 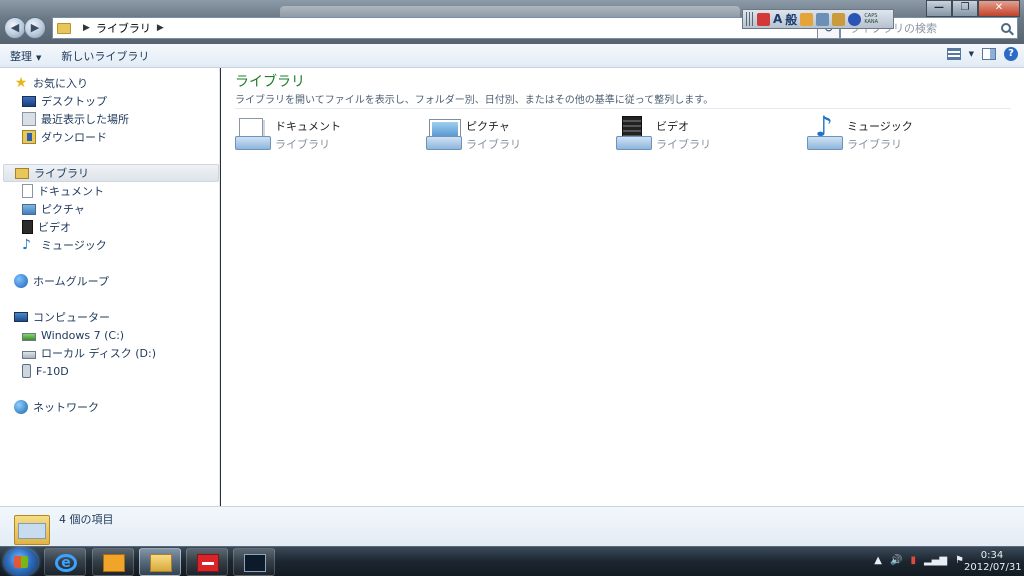 What do you see at coordinates (634, 133) in the screenshot?
I see `videos-library-icon` at bounding box center [634, 133].